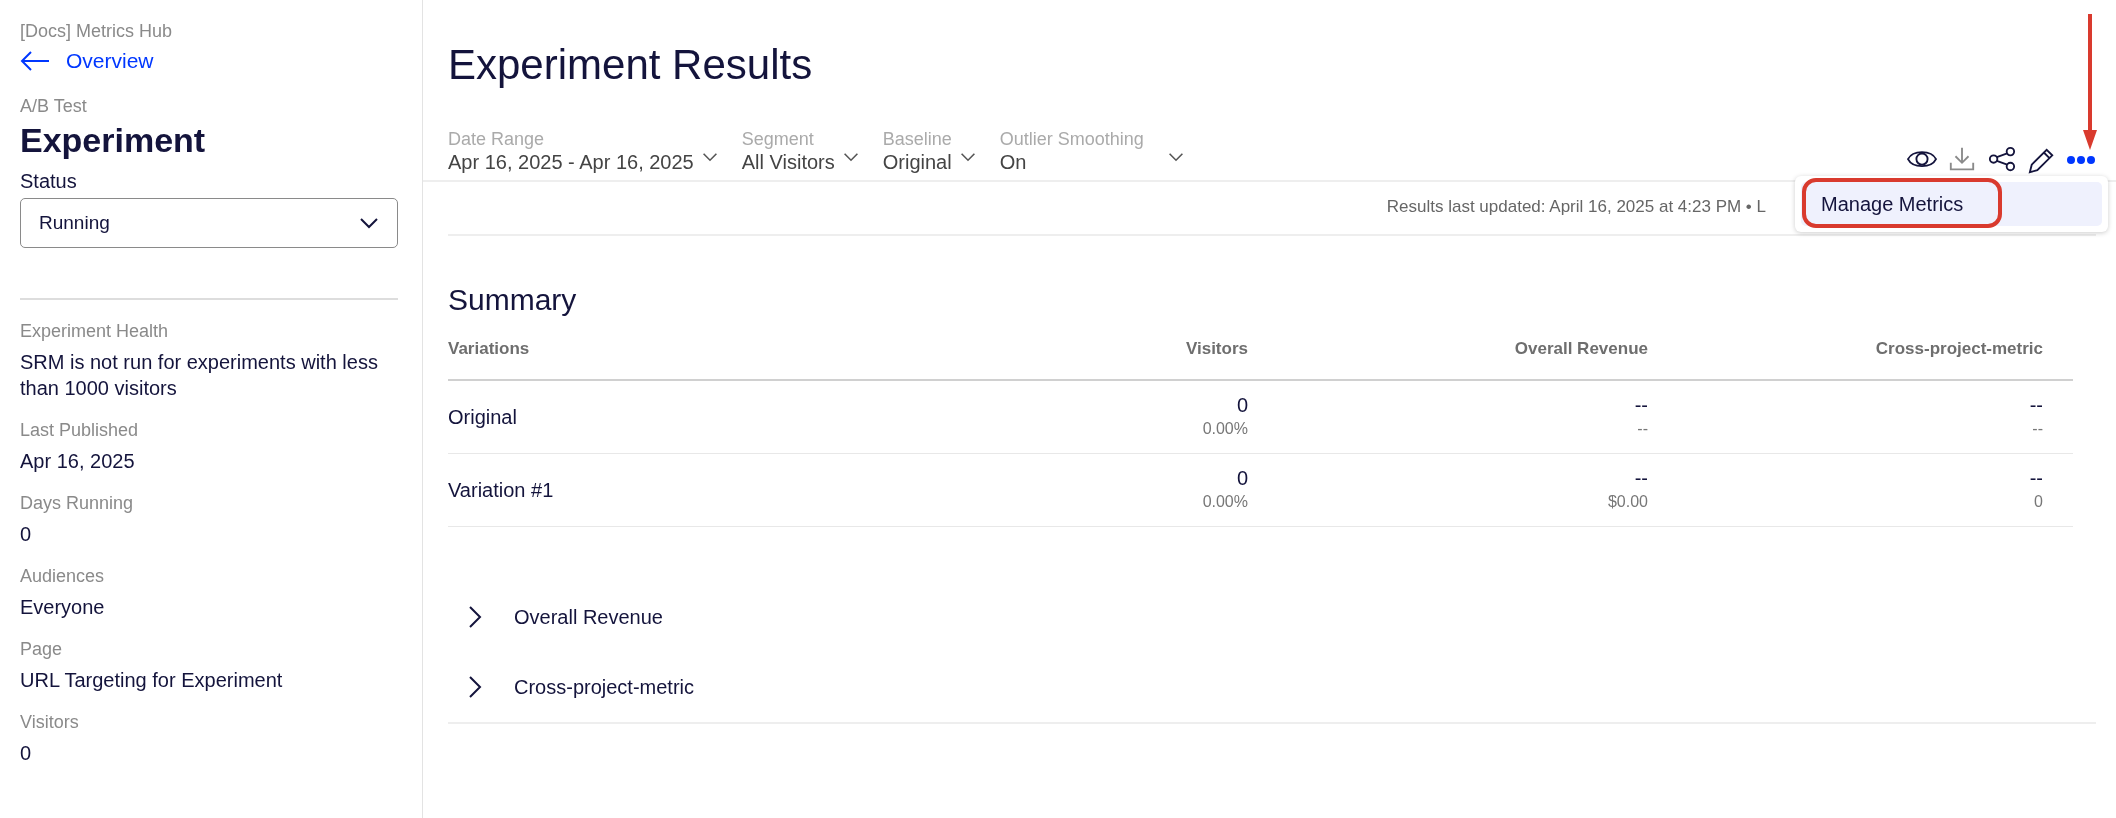  Describe the element at coordinates (688, 490) in the screenshot. I see `variation-name: Variation #1` at that location.